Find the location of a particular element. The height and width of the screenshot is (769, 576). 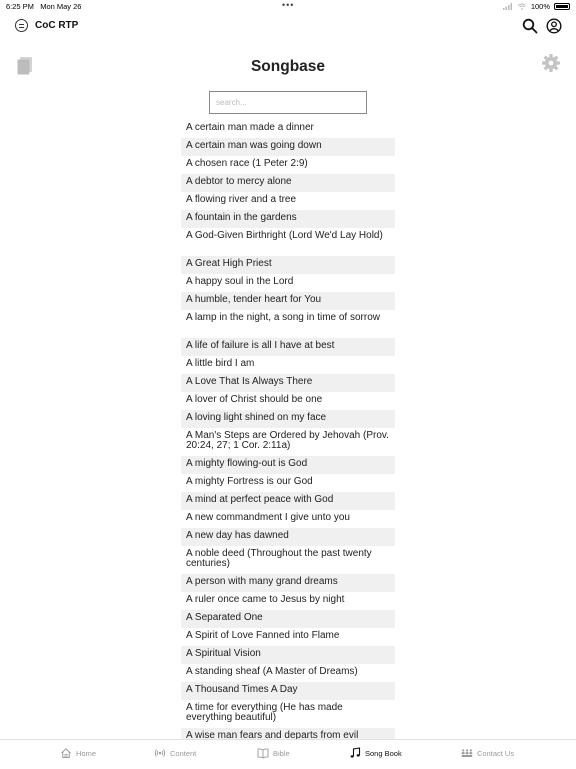

search-icon is located at coordinates (530, 26).